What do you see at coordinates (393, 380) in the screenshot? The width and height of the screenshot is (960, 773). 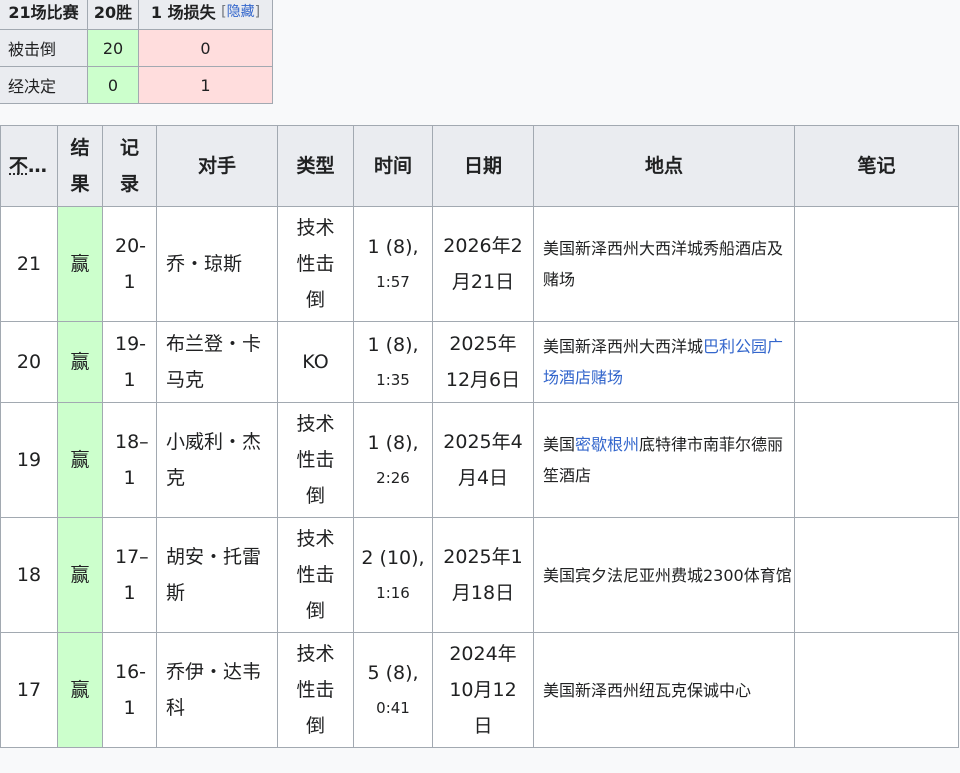 I see `row-time-clock: 1:35` at bounding box center [393, 380].